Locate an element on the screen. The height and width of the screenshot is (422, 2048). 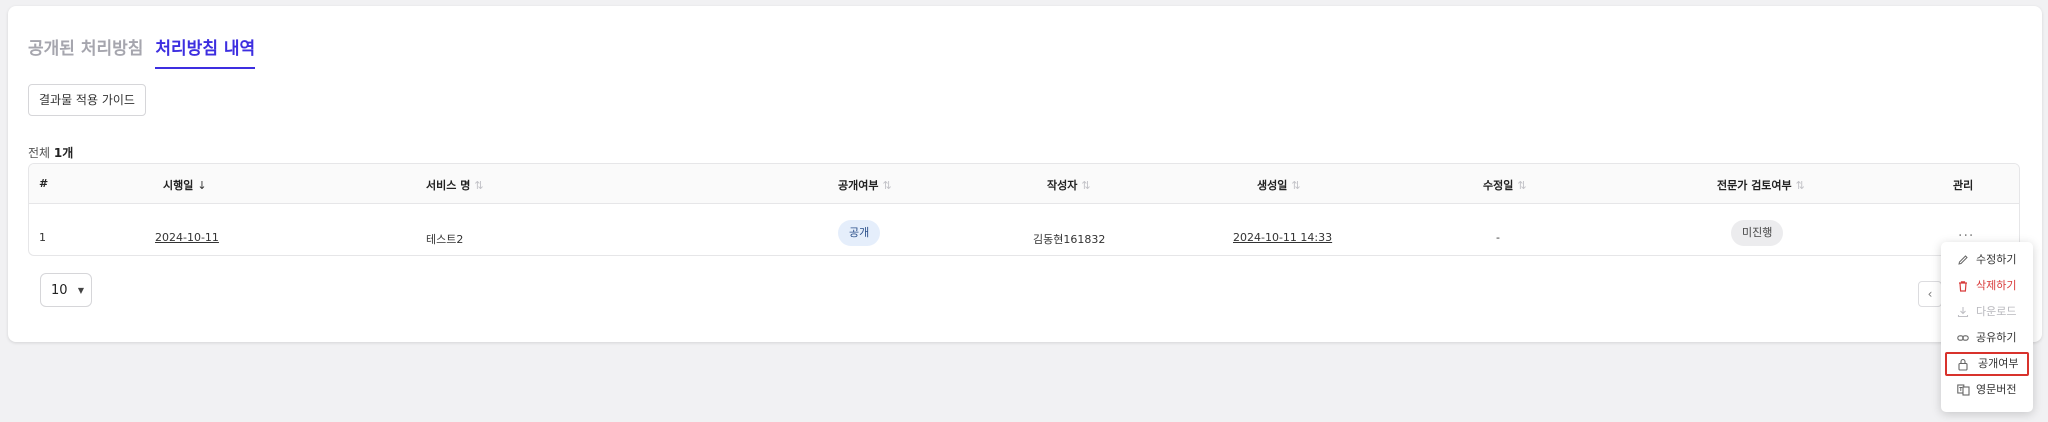
page-size-select: 10 ▼ is located at coordinates (66, 290).